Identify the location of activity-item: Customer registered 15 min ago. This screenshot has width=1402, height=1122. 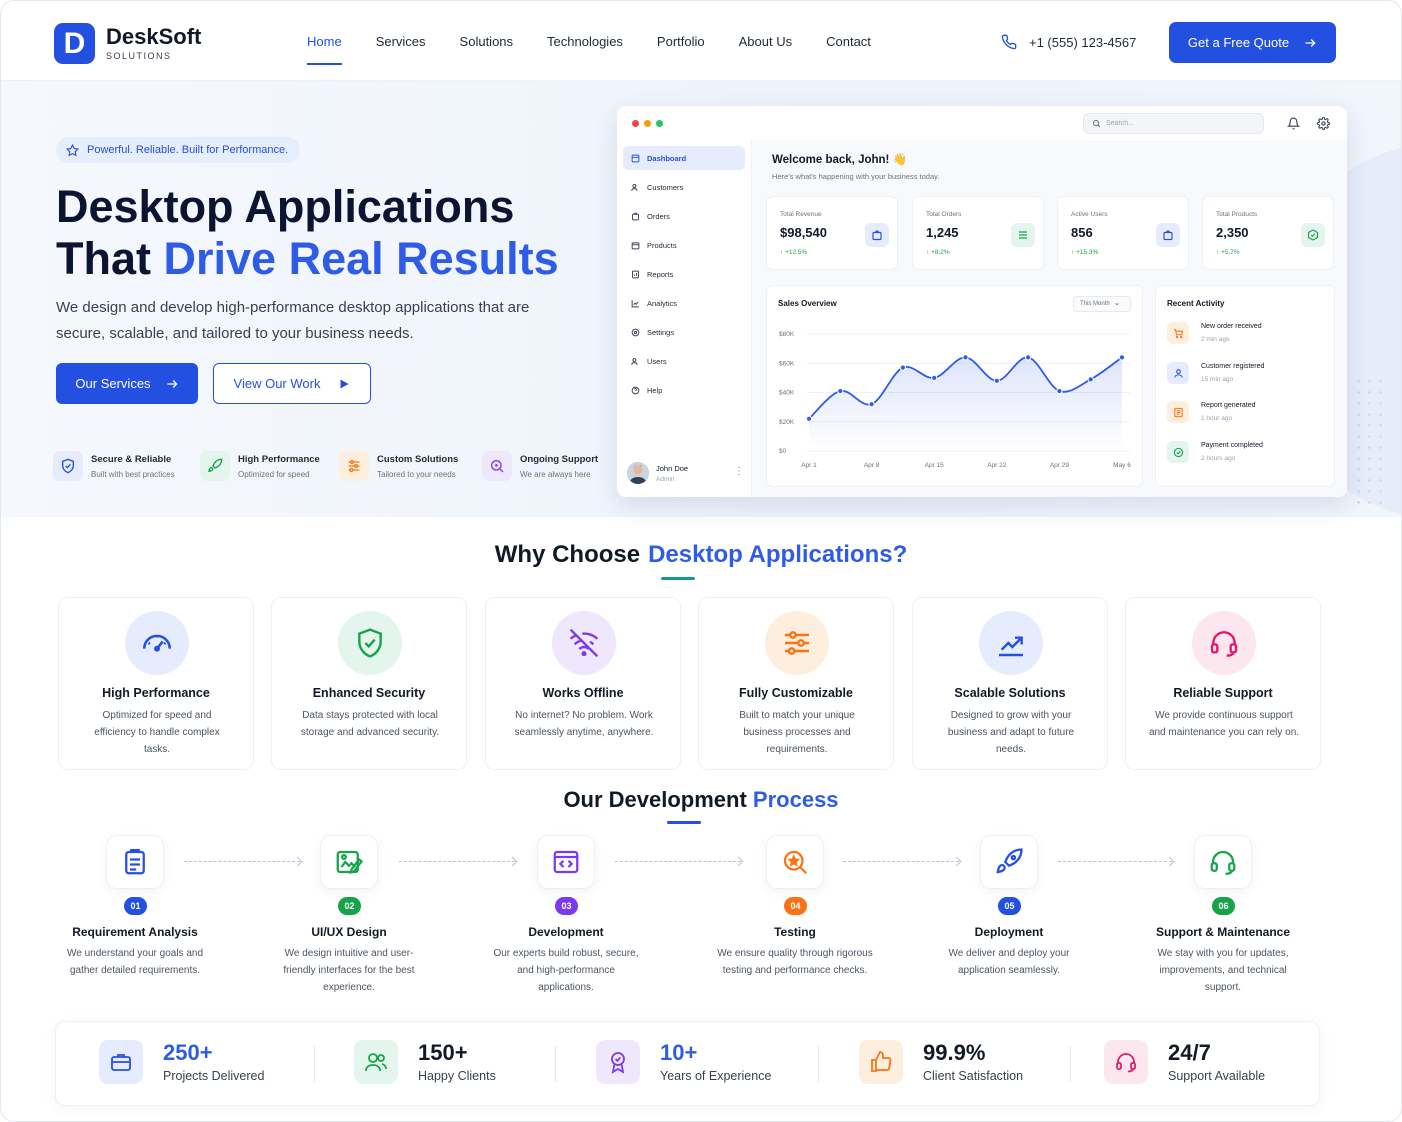
(1215, 373).